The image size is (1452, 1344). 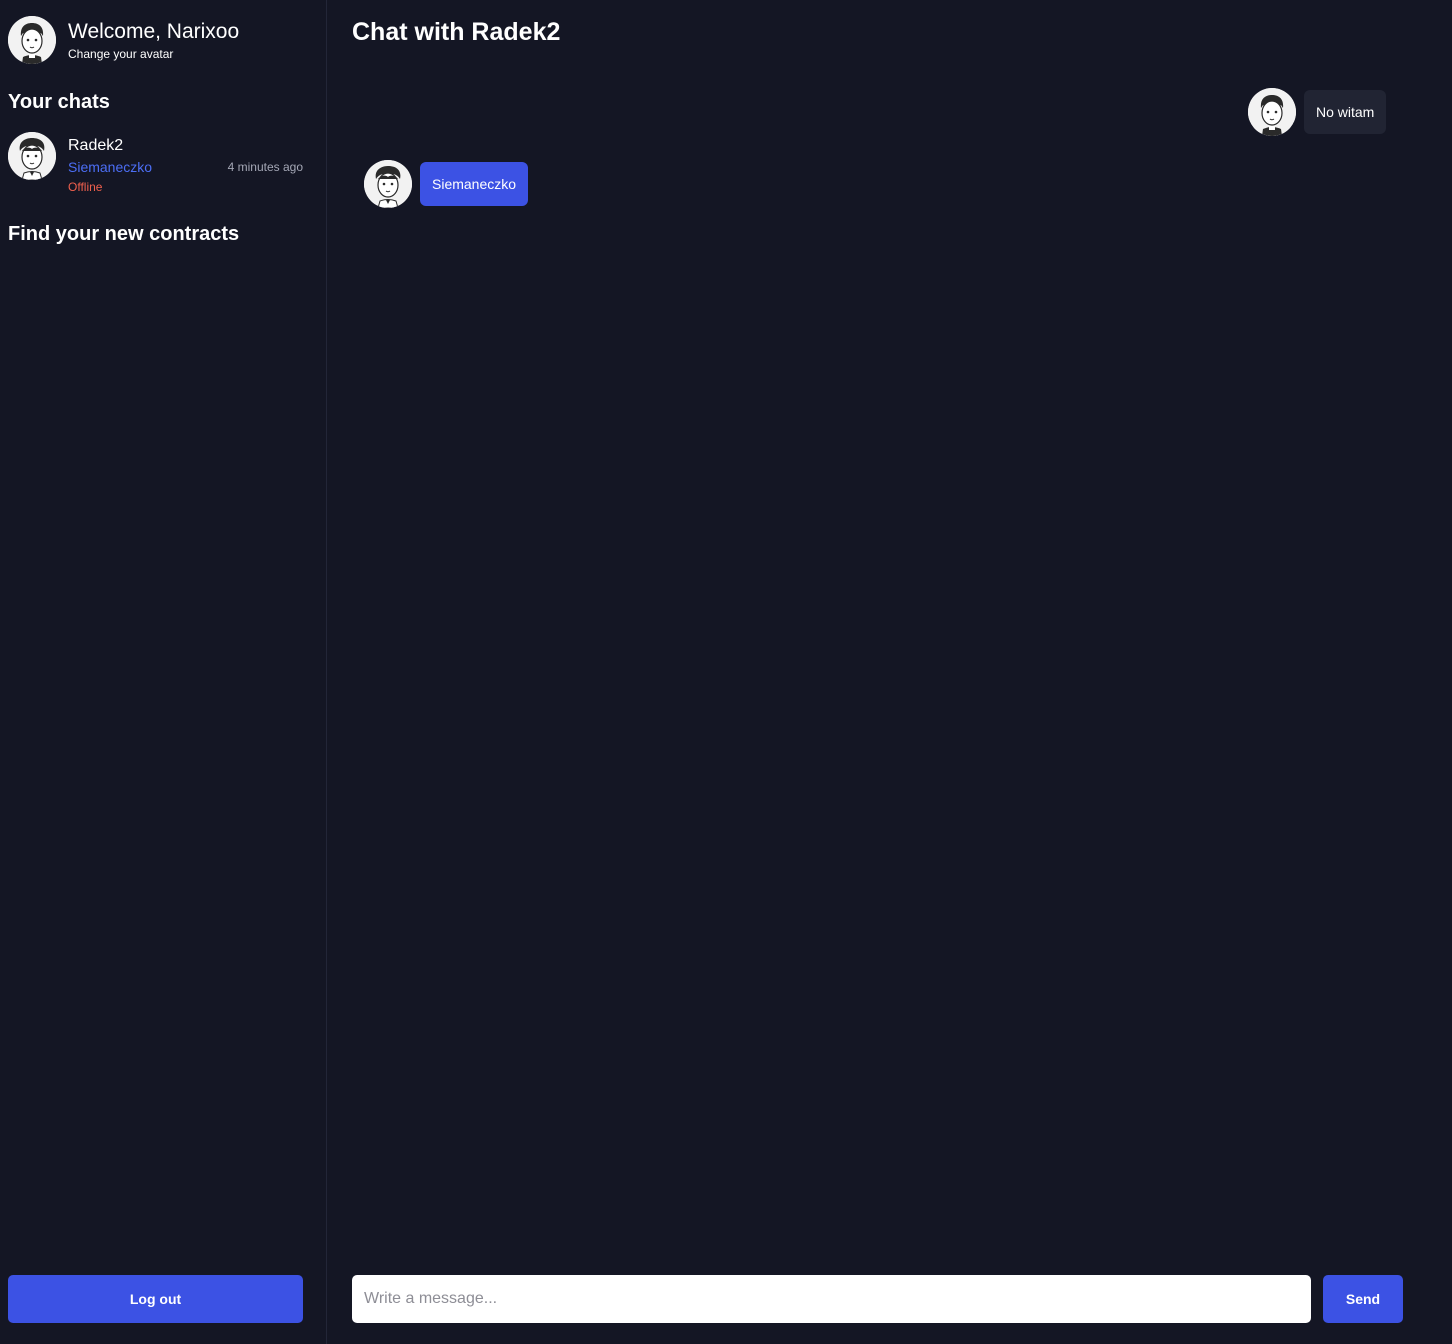 What do you see at coordinates (155, 1299) in the screenshot?
I see `logout-button: Log out` at bounding box center [155, 1299].